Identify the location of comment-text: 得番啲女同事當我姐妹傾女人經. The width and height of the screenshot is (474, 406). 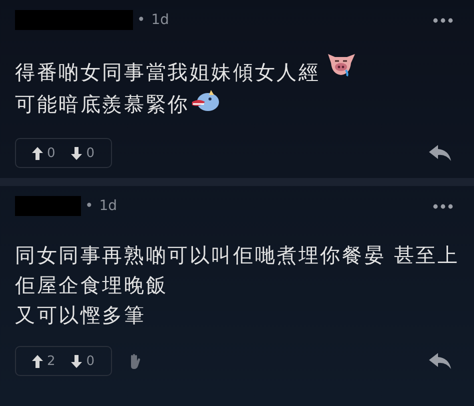
(167, 72).